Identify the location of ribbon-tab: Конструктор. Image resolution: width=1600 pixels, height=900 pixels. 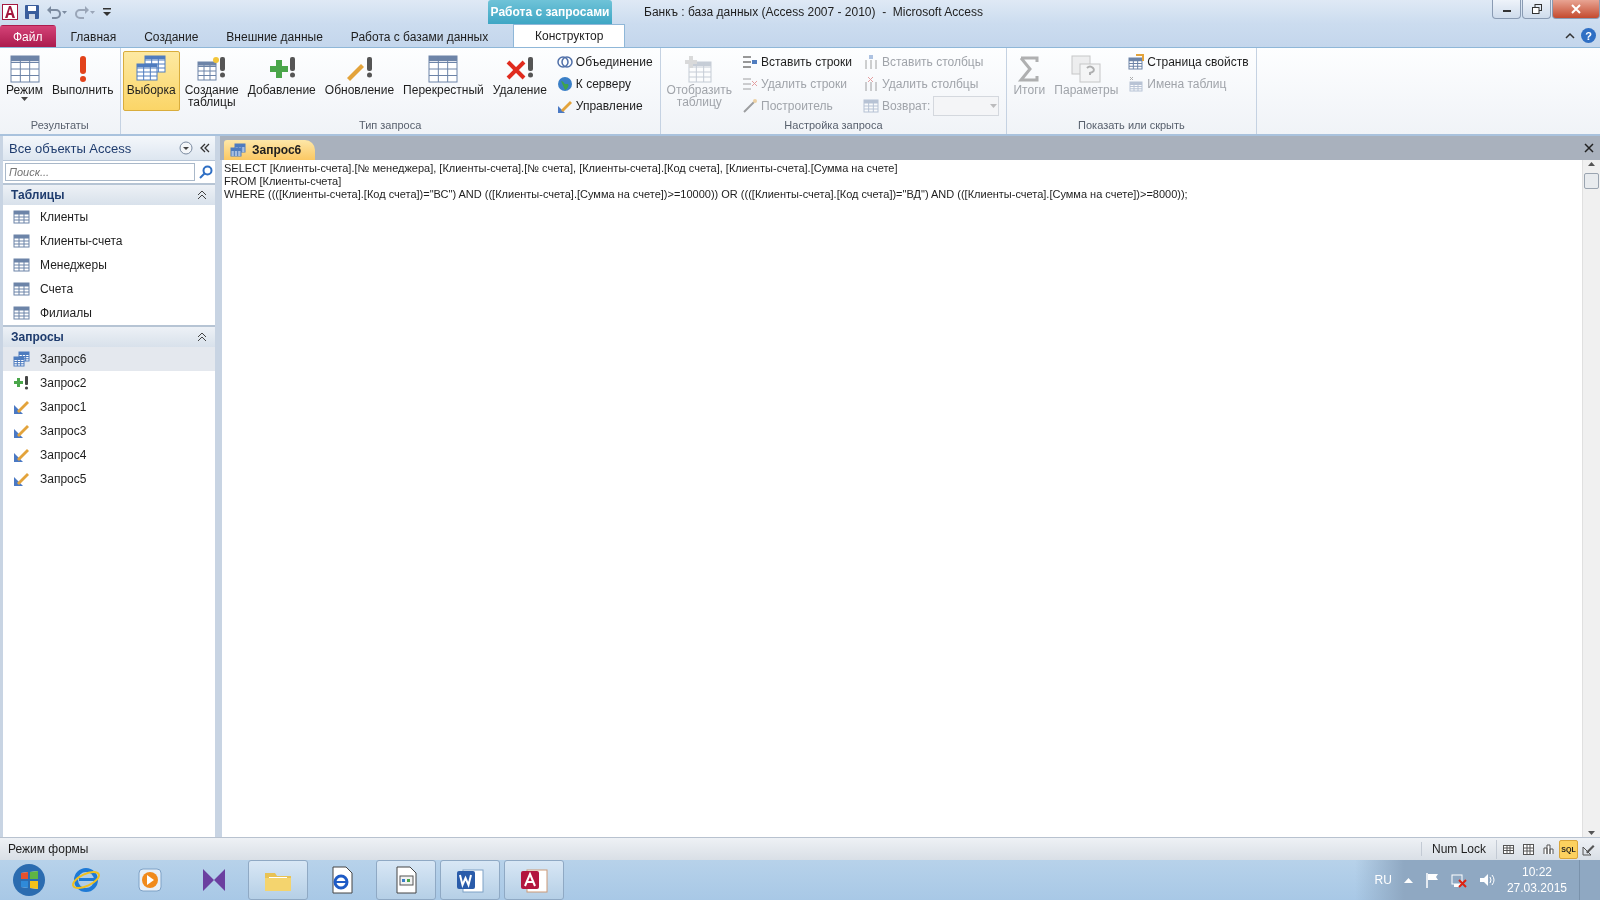
(569, 35).